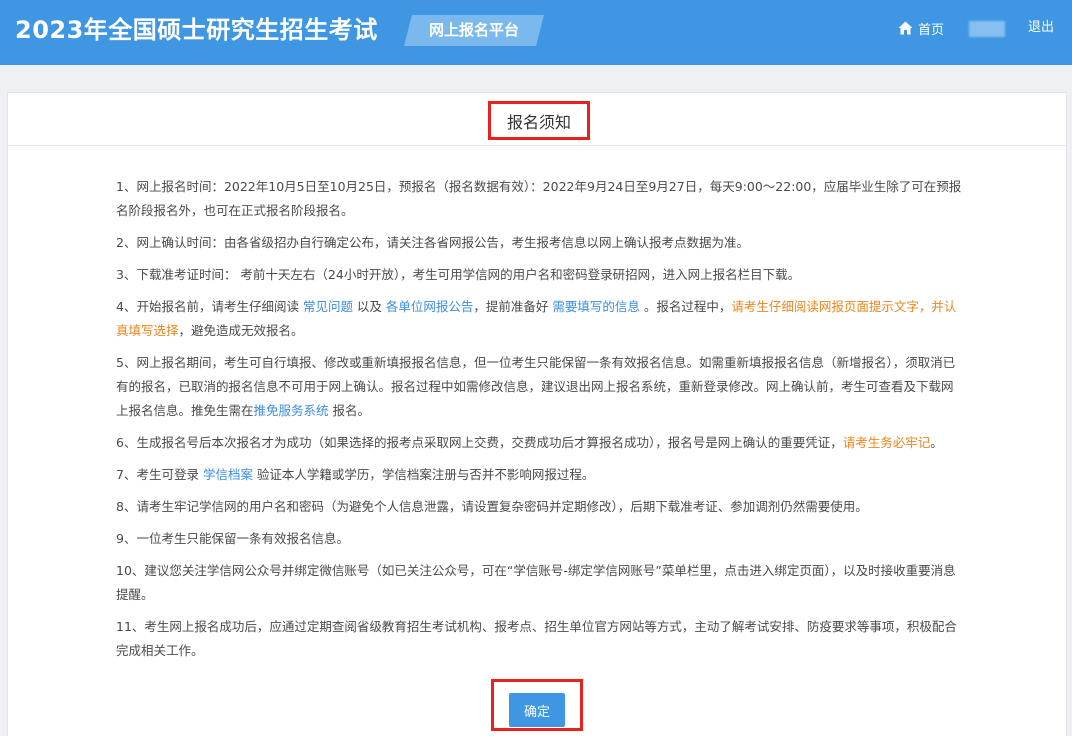 This screenshot has width=1072, height=736. What do you see at coordinates (241, 330) in the screenshot?
I see `notice-text: ，避免造成无效报名。` at bounding box center [241, 330].